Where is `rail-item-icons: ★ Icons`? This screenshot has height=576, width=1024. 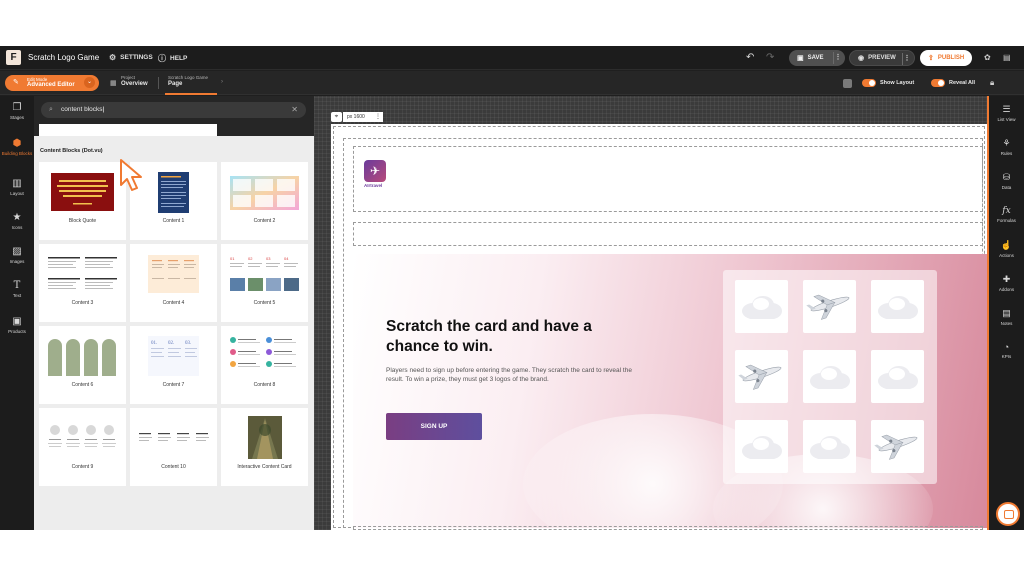
rail-item-icons: ★ Icons is located at coordinates (17, 221).